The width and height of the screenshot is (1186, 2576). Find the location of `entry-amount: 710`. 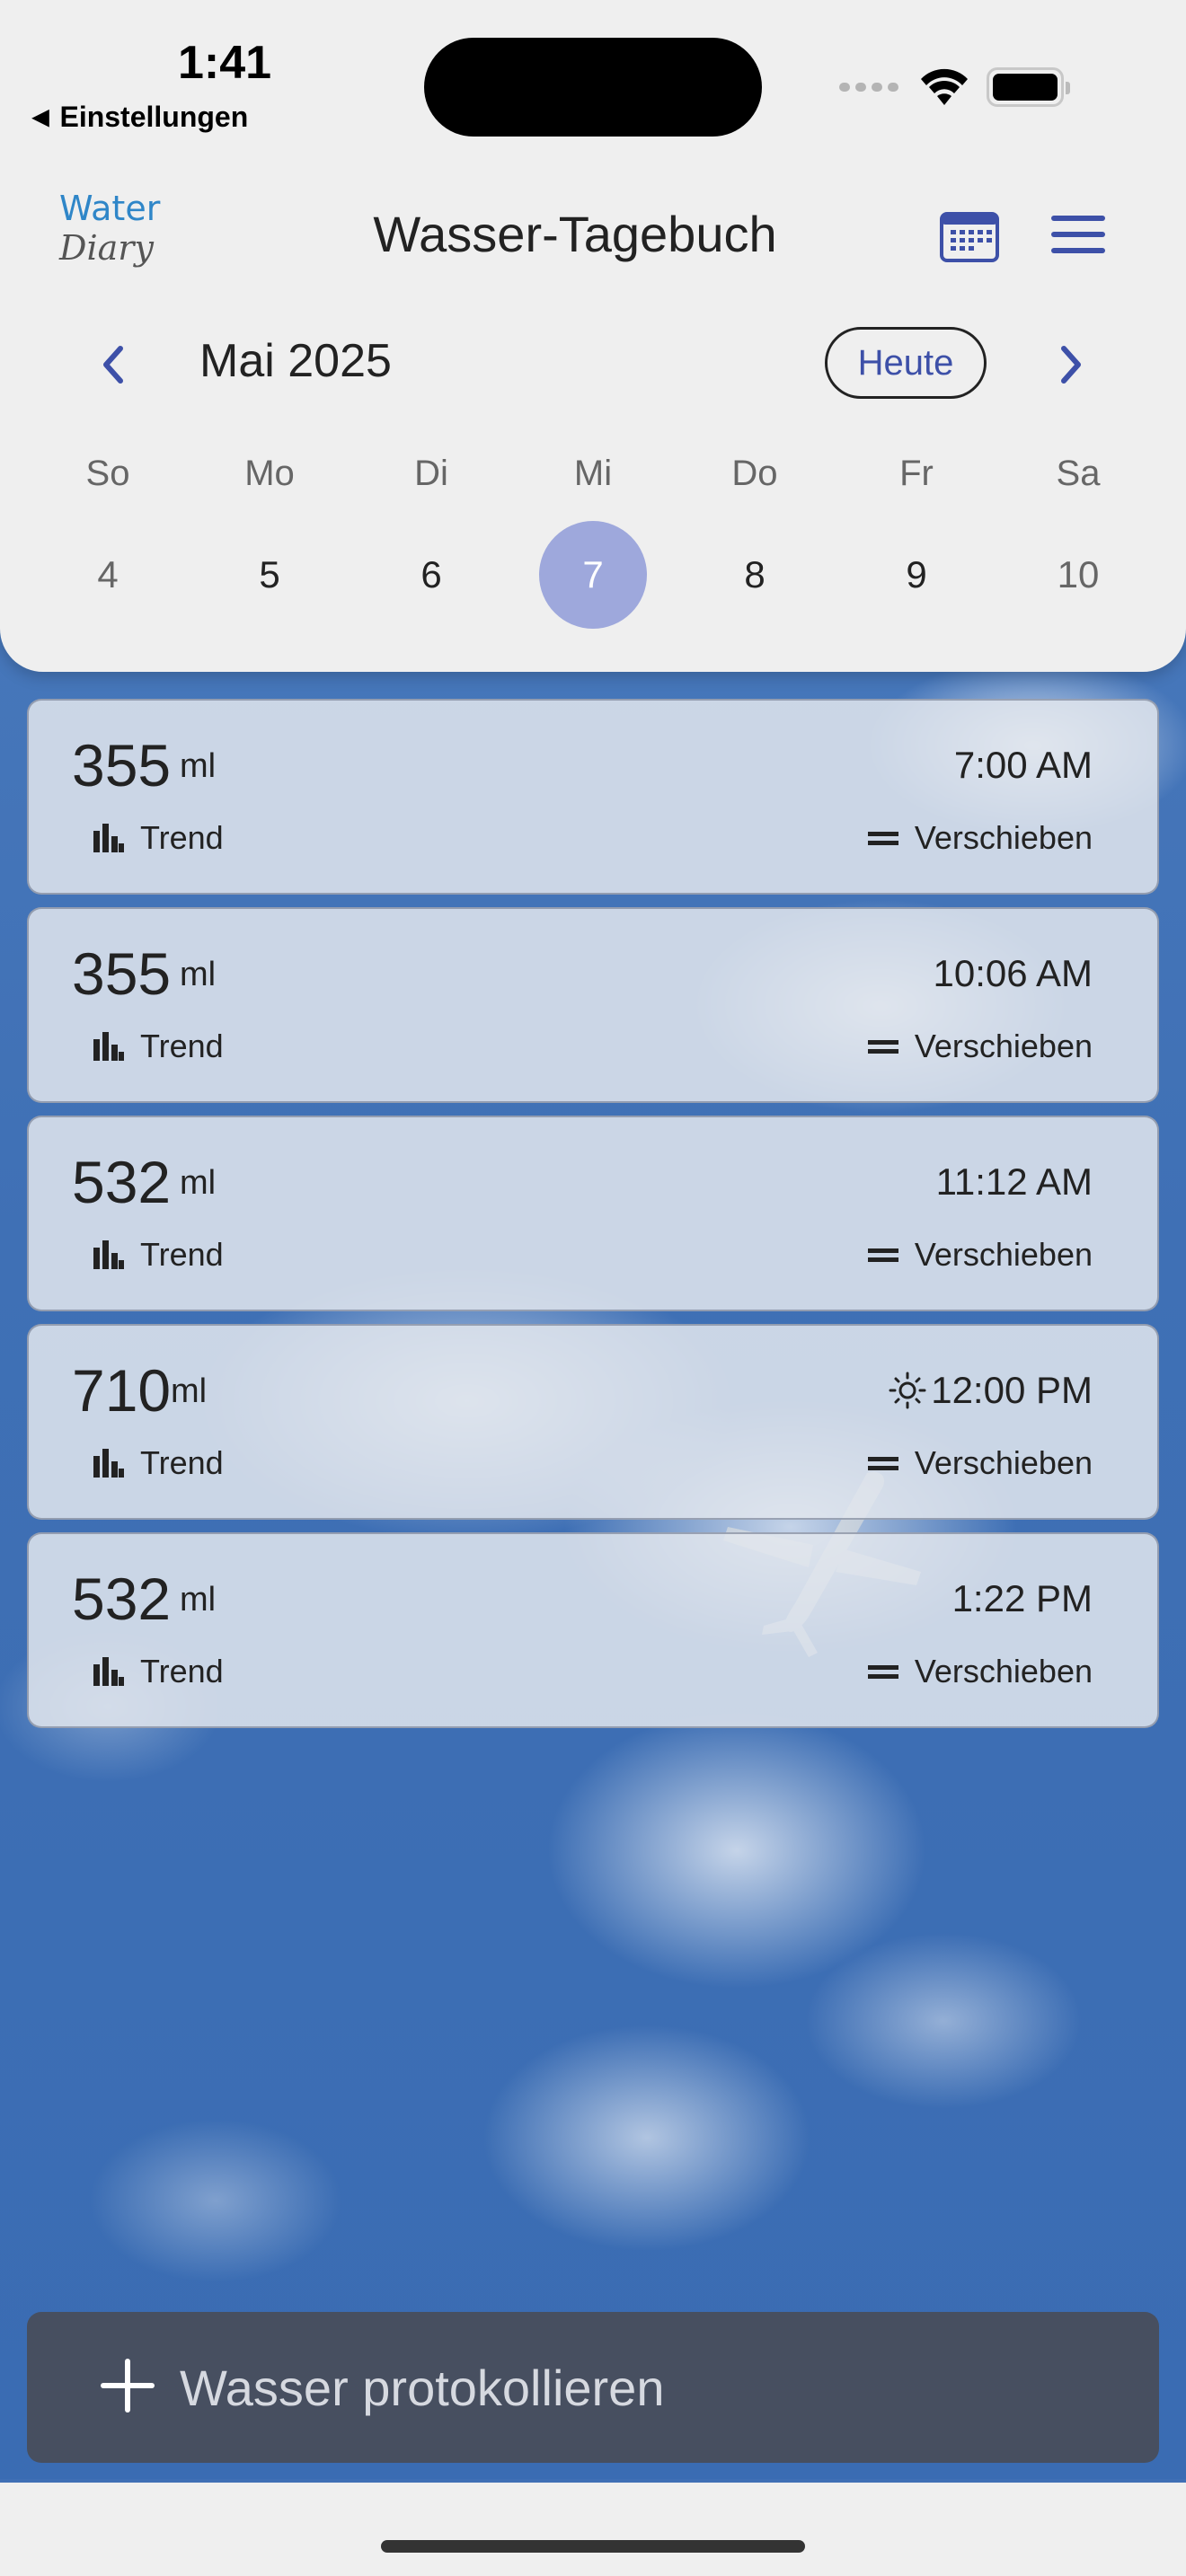

entry-amount: 710 is located at coordinates (122, 1390).